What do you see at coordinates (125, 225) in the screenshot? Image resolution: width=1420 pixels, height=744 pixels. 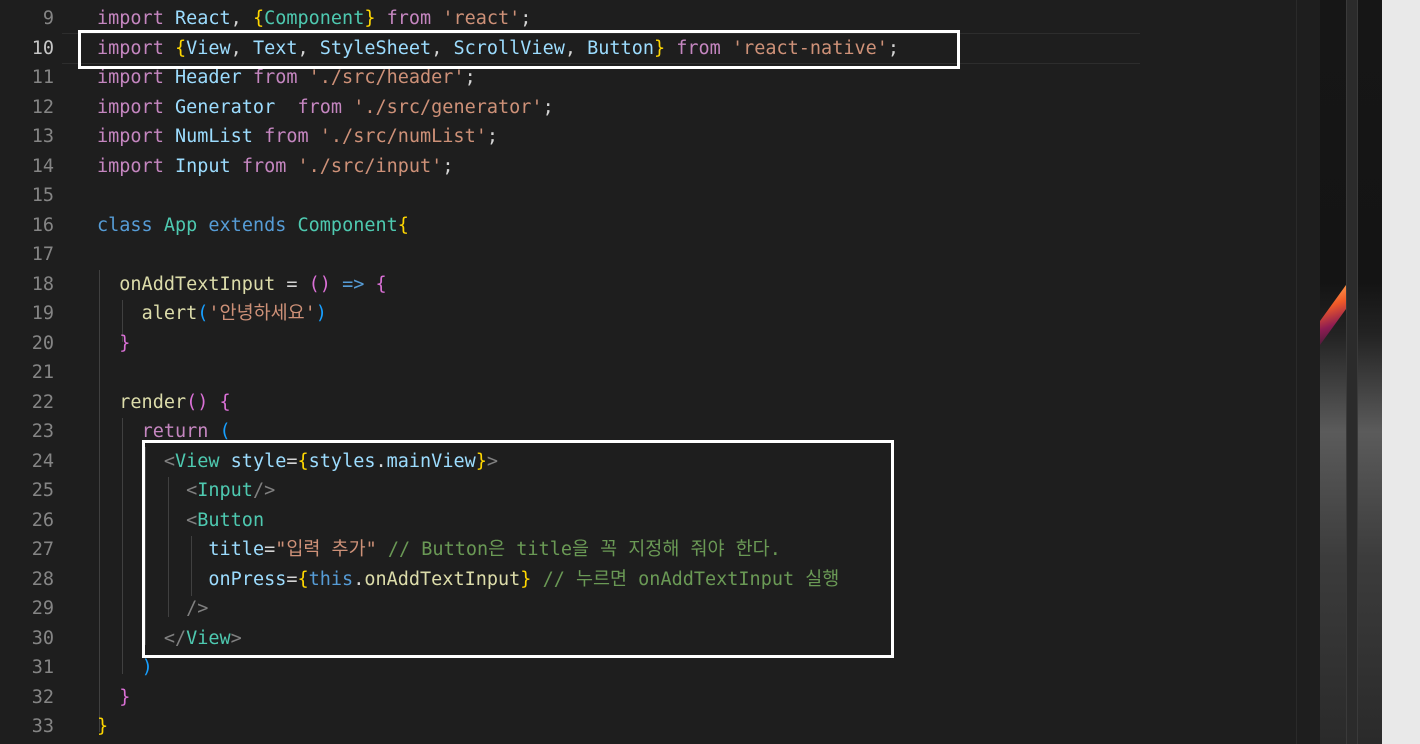 I see `code-token: class` at bounding box center [125, 225].